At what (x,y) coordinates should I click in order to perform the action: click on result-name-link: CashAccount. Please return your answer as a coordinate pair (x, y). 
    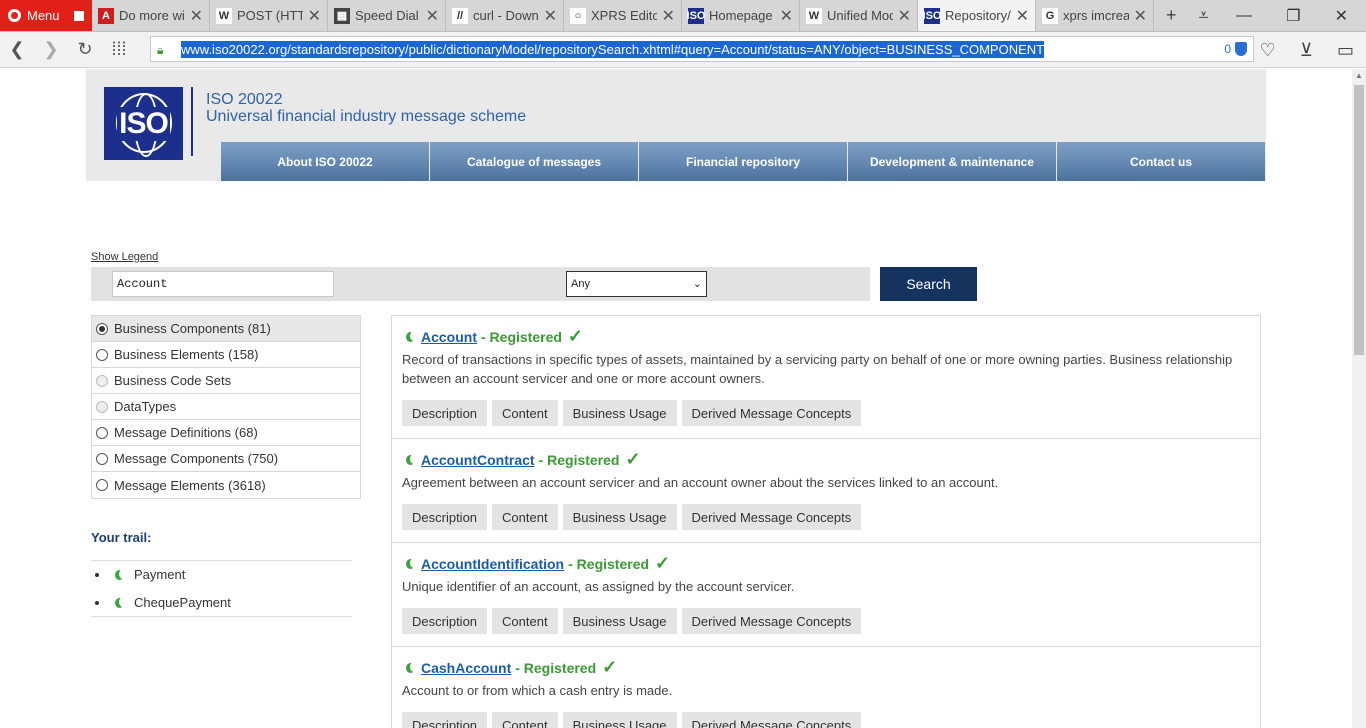
    Looking at the image, I should click on (466, 668).